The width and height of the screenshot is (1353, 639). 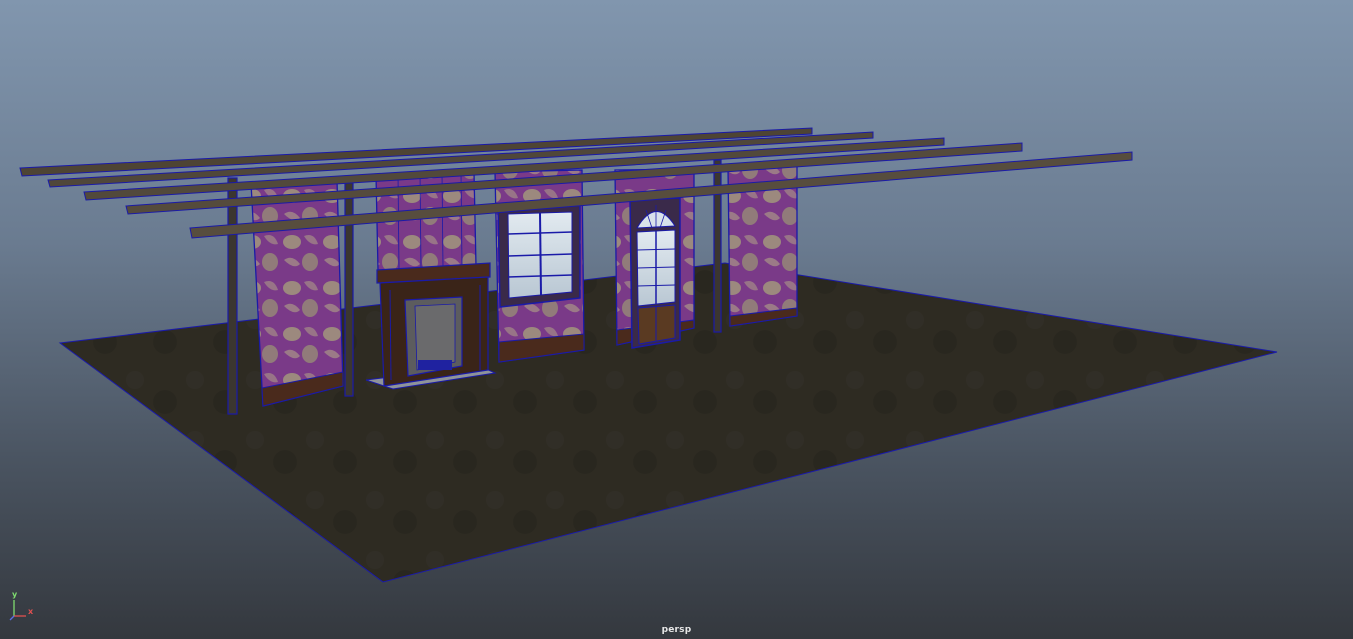 What do you see at coordinates (297, 293) in the screenshot?
I see `wall-panel` at bounding box center [297, 293].